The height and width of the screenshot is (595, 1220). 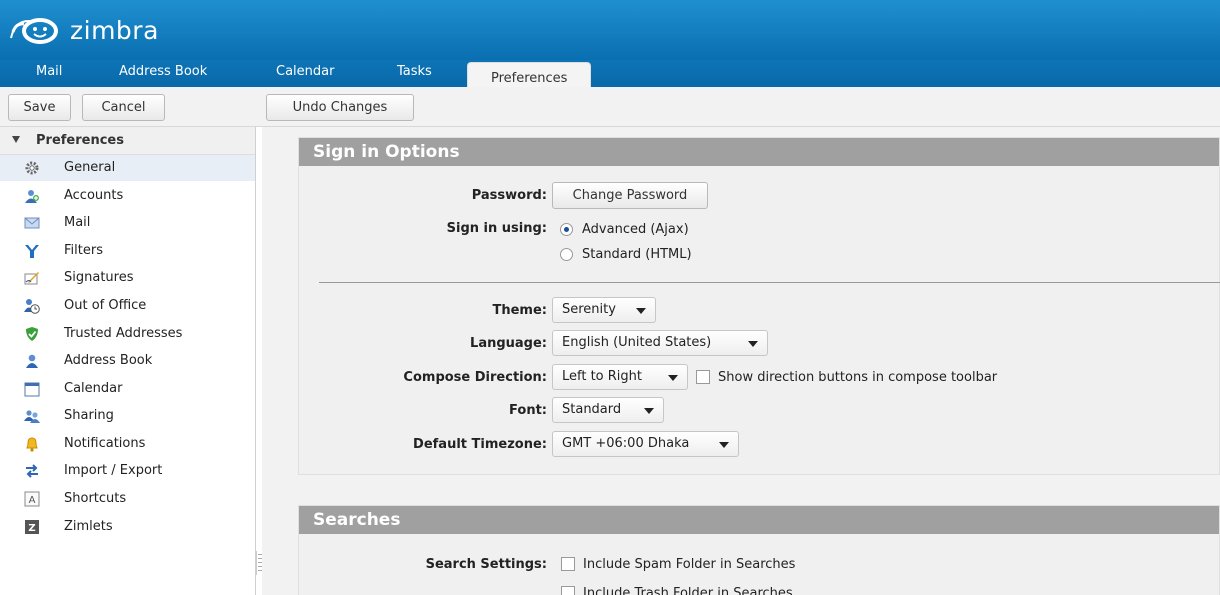 I want to click on zimbra-logo: zimbra, so click(x=84, y=30).